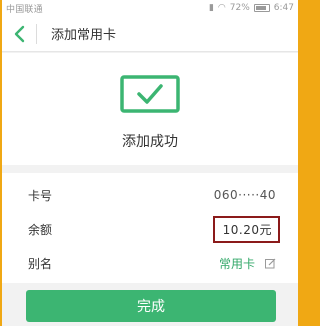 This screenshot has height=326, width=320. What do you see at coordinates (221, 7) in the screenshot?
I see `wifi-icon: ◠` at bounding box center [221, 7].